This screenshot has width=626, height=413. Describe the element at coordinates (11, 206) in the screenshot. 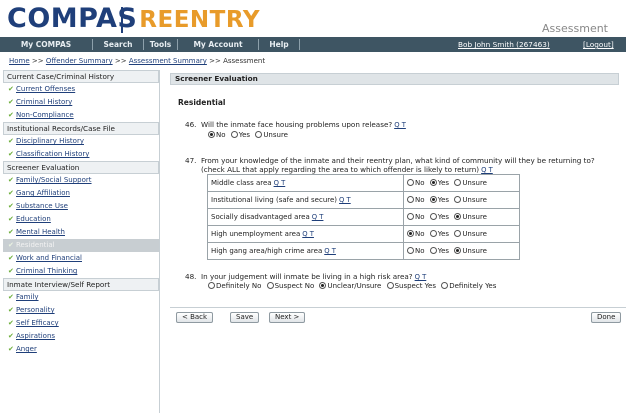

I see `check-icon: ✔` at that location.